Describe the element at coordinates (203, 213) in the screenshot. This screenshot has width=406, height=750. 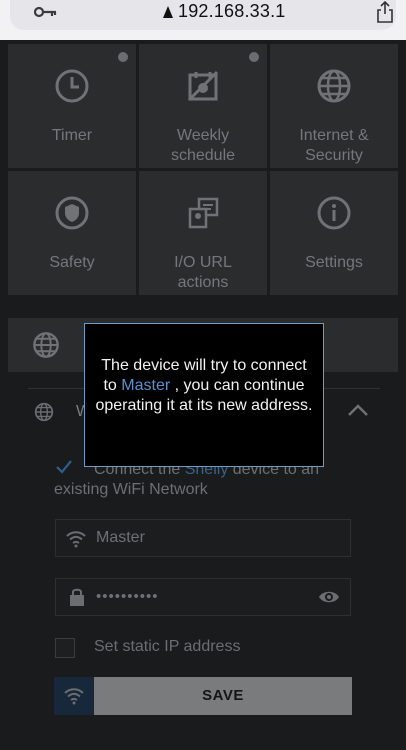
I see `url-actions-icon` at that location.